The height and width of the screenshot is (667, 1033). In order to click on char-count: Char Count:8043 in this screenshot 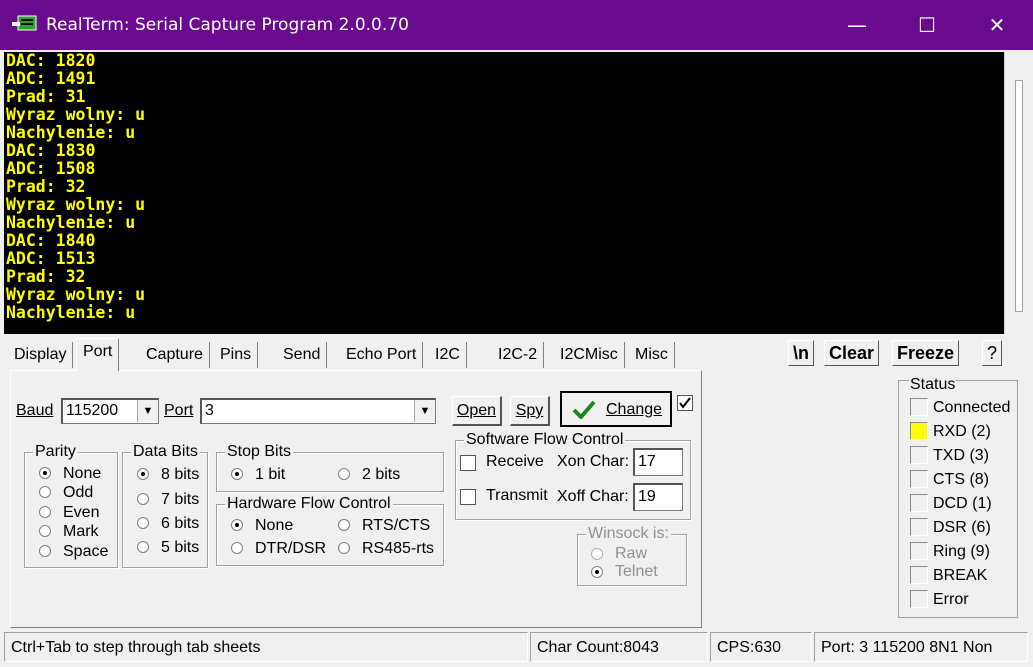, I will do `click(619, 647)`.